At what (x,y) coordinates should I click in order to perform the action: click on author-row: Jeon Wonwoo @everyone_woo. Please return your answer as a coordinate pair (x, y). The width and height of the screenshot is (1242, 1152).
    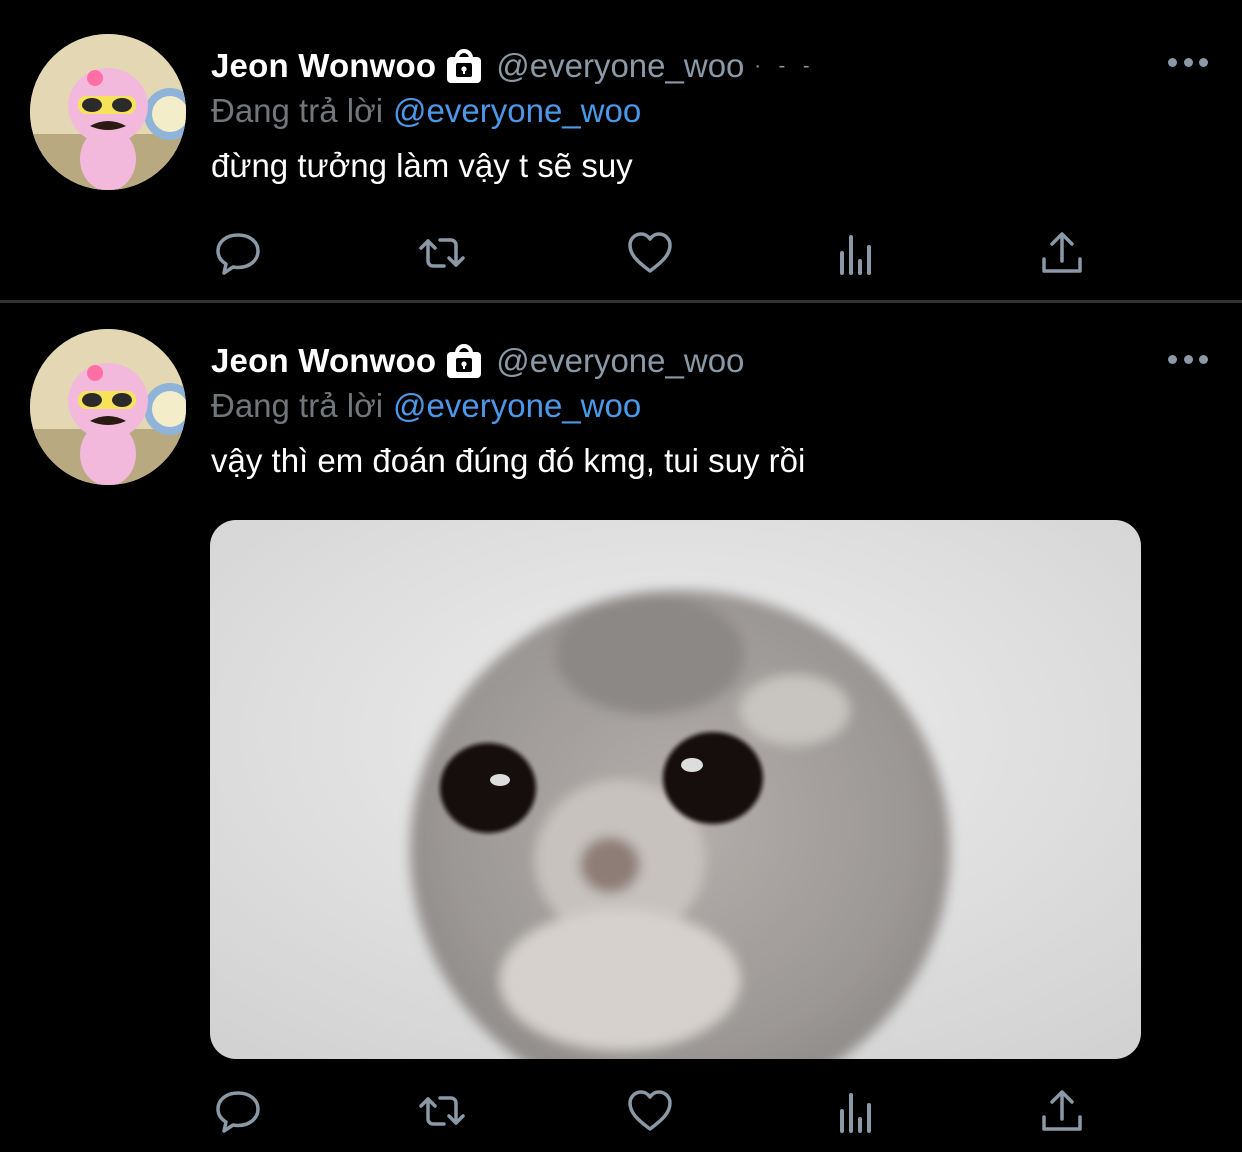
    Looking at the image, I should click on (696, 361).